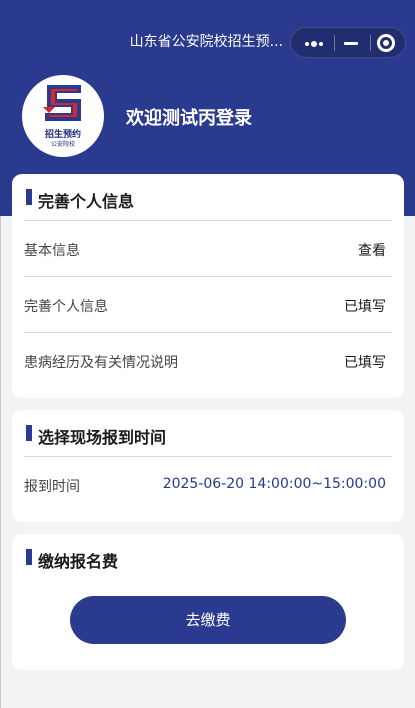  Describe the element at coordinates (372, 250) in the screenshot. I see `view-link: 查看` at that location.